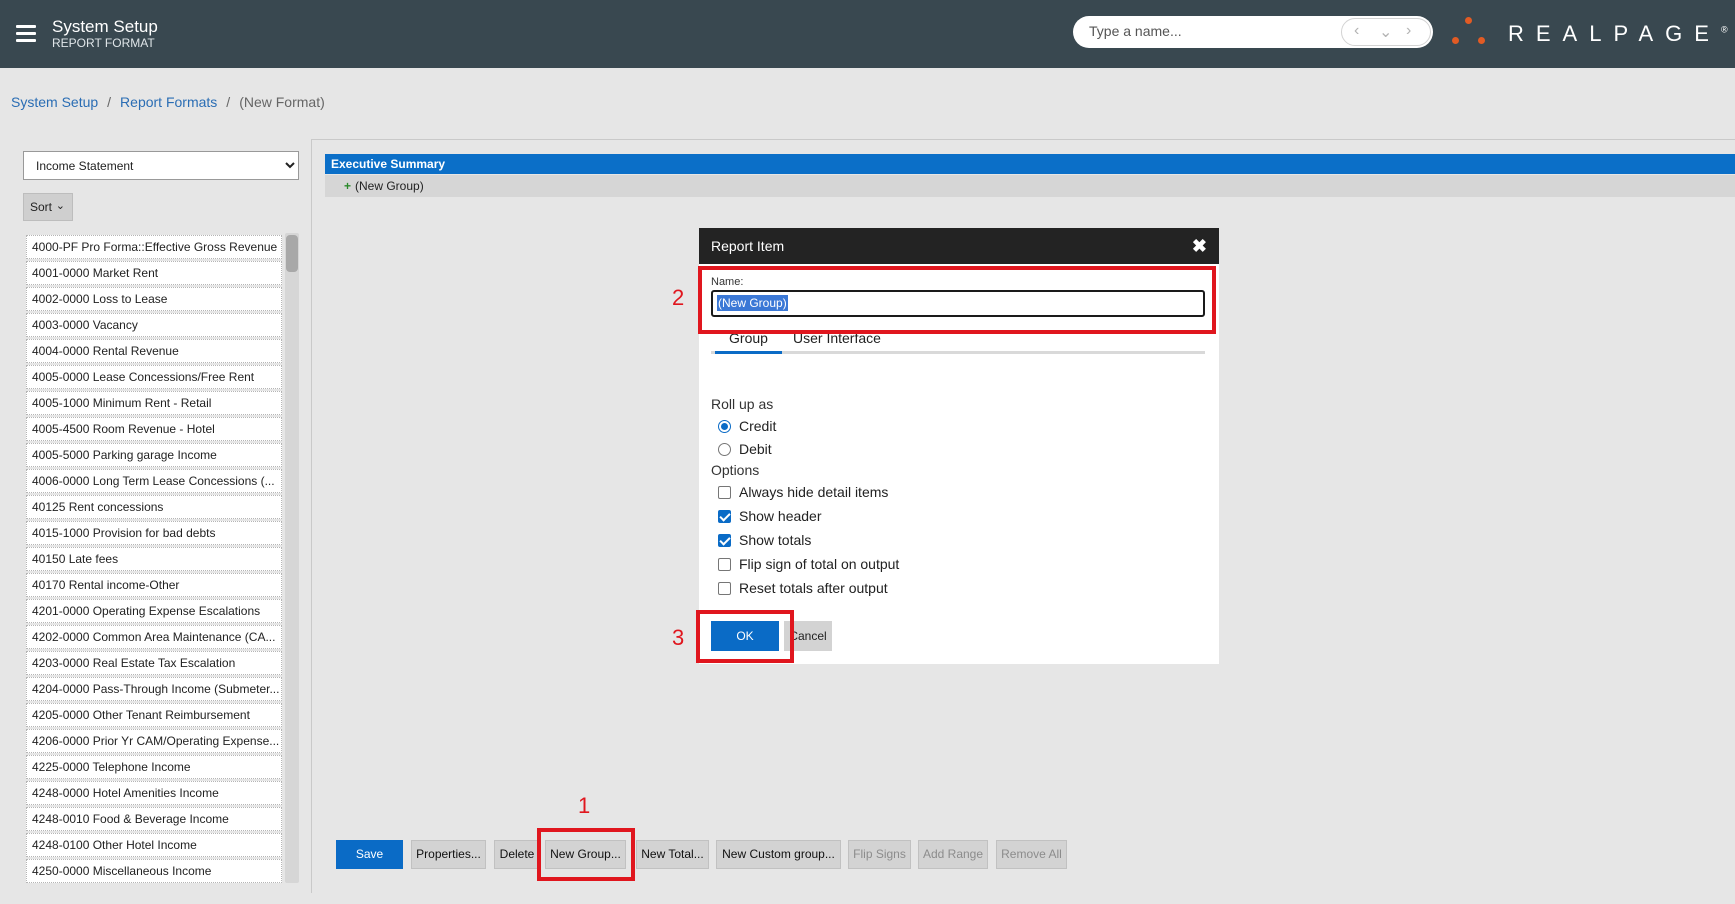 This screenshot has height=904, width=1735. What do you see at coordinates (154, 819) in the screenshot?
I see `list-item: 4248-0010 Food & Beverage Income` at bounding box center [154, 819].